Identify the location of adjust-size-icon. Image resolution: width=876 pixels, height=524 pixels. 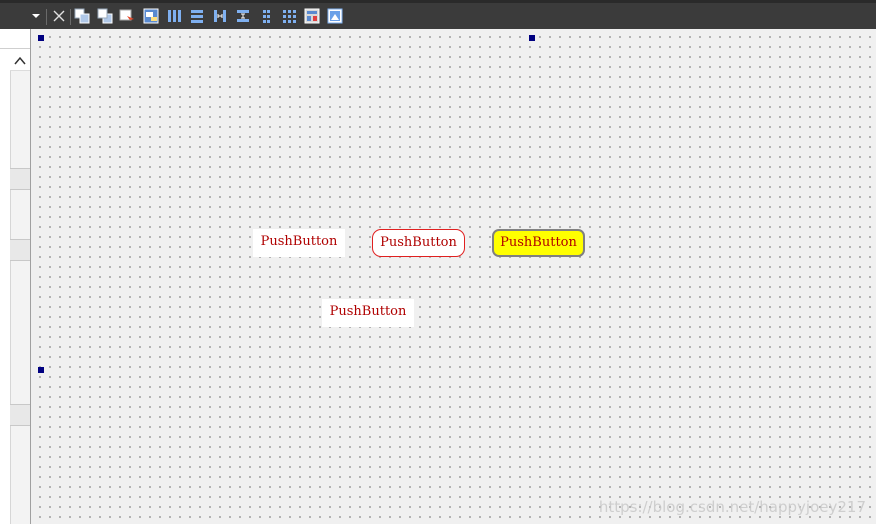
(335, 16).